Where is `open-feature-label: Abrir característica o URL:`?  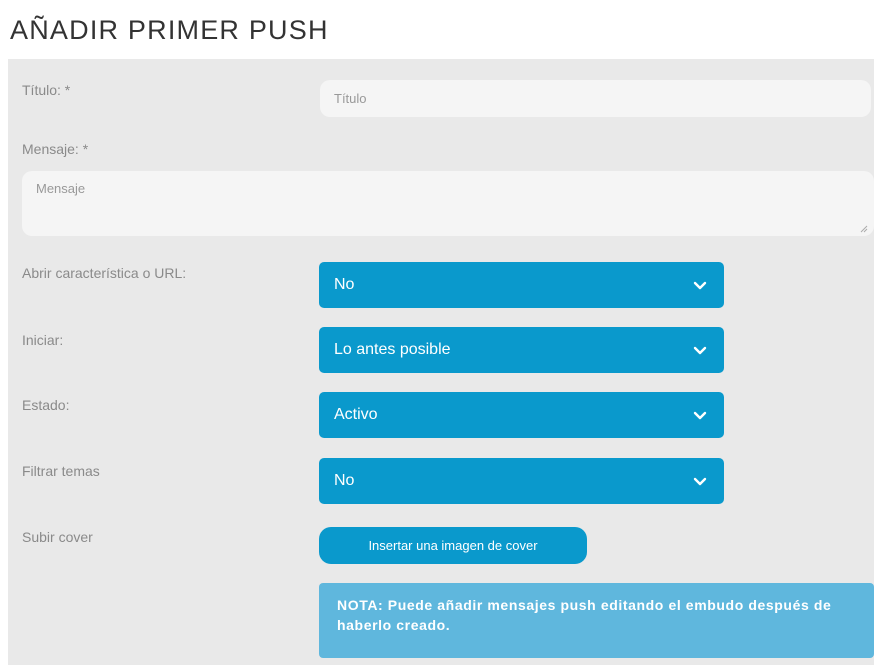
open-feature-label: Abrir característica o URL: is located at coordinates (104, 273).